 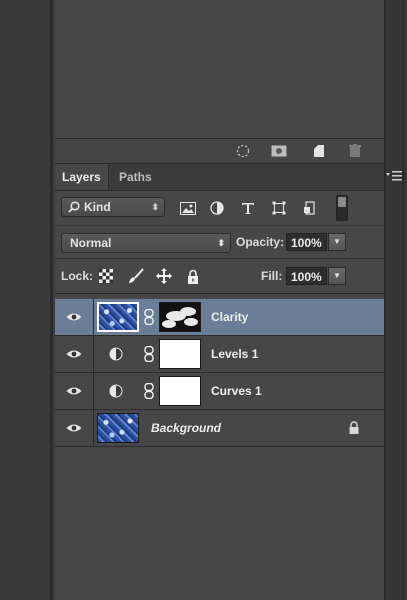 I want to click on blend-row: Normal ⬍ Opacity: 100% ▼, so click(x=219, y=242).